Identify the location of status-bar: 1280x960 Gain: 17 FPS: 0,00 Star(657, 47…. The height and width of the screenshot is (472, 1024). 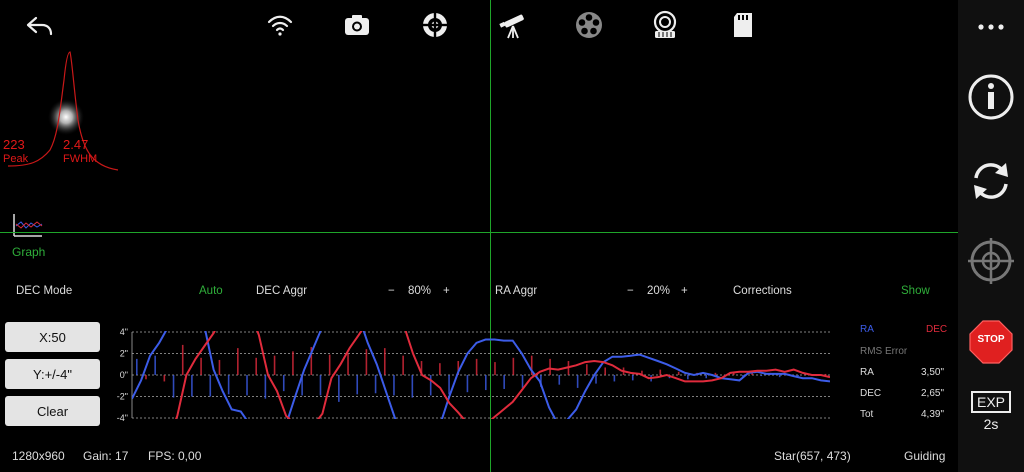
(479, 457).